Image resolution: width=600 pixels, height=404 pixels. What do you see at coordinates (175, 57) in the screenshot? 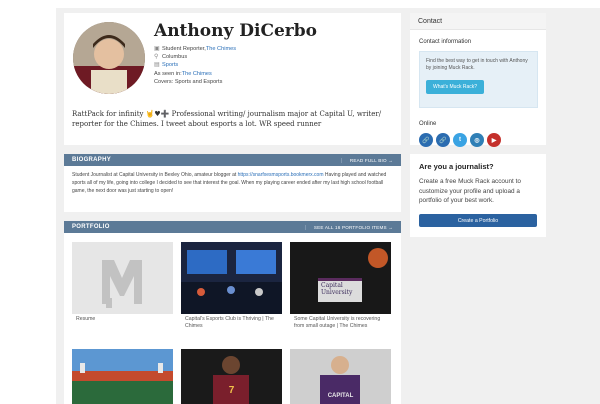
I see `profile-location: Columbus` at bounding box center [175, 57].